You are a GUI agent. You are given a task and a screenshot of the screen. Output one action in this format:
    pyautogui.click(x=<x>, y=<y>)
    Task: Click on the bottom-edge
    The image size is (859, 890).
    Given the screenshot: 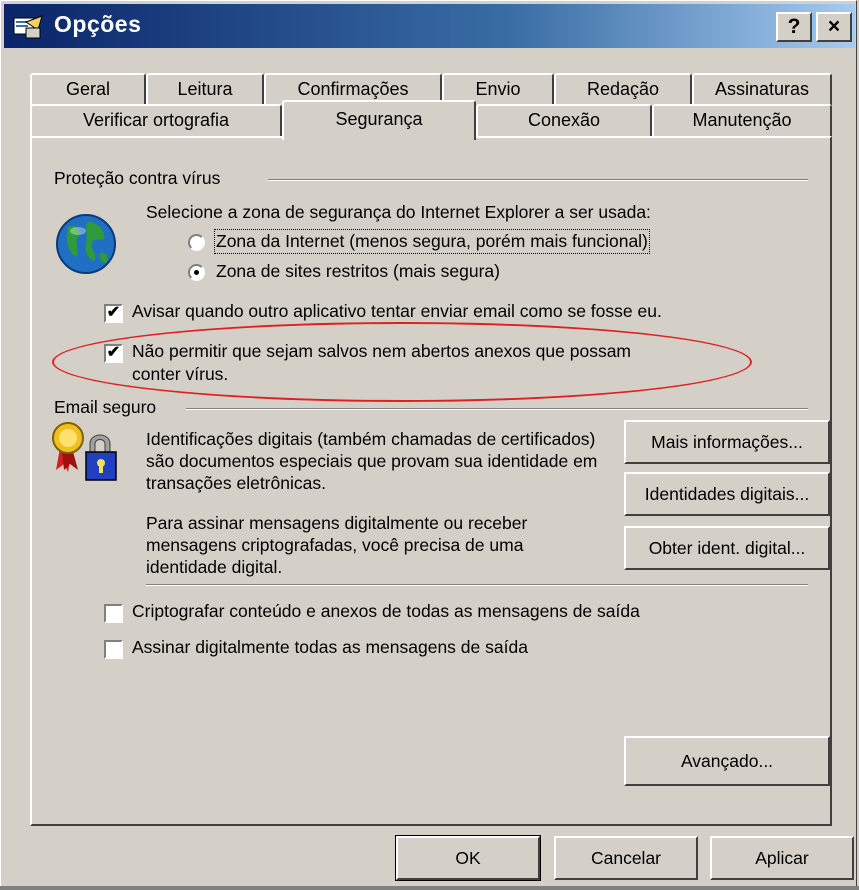 What is the action you would take?
    pyautogui.click(x=429, y=888)
    